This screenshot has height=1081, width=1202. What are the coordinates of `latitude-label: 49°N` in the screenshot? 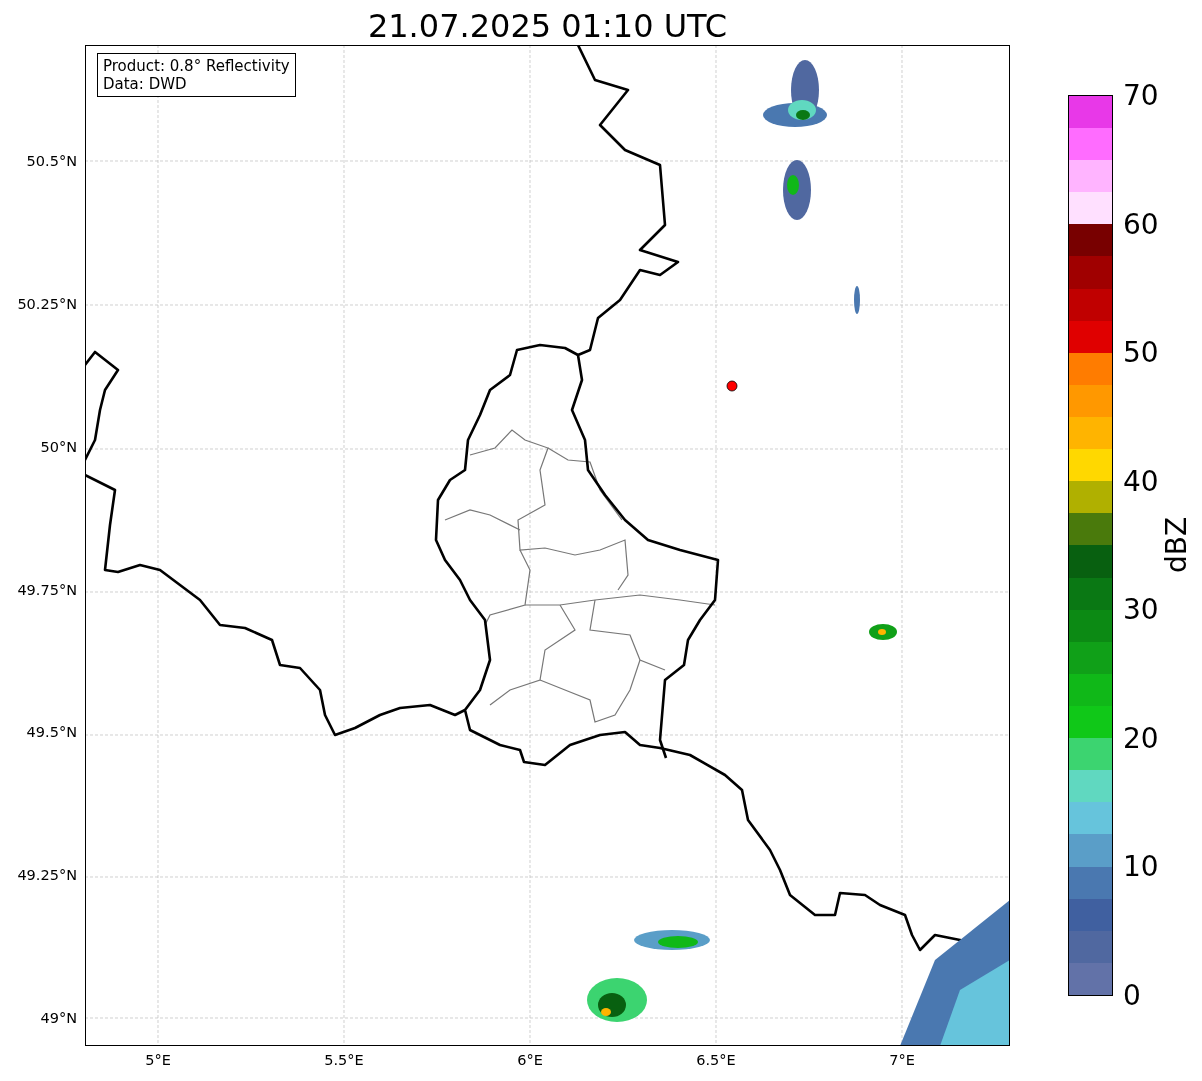 It's located at (58, 1018).